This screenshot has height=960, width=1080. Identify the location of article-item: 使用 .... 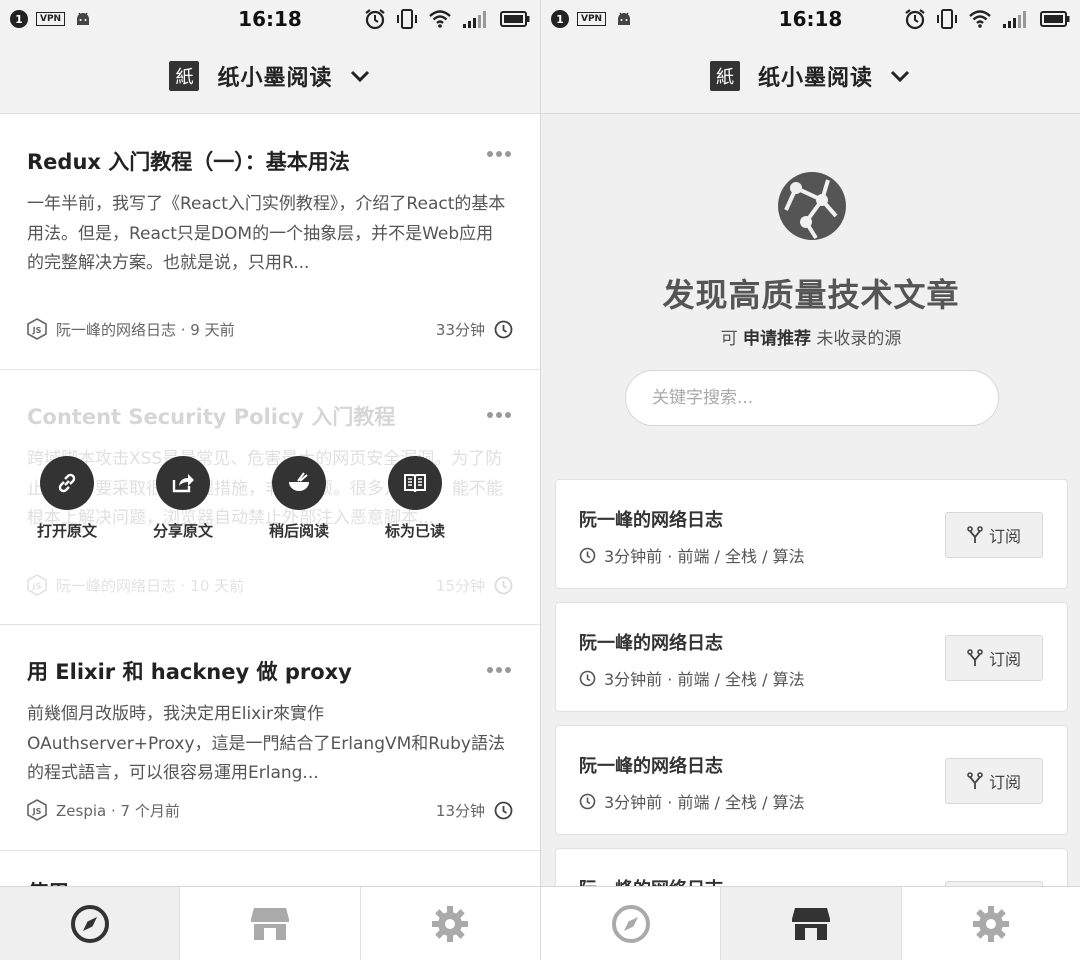
(270, 878).